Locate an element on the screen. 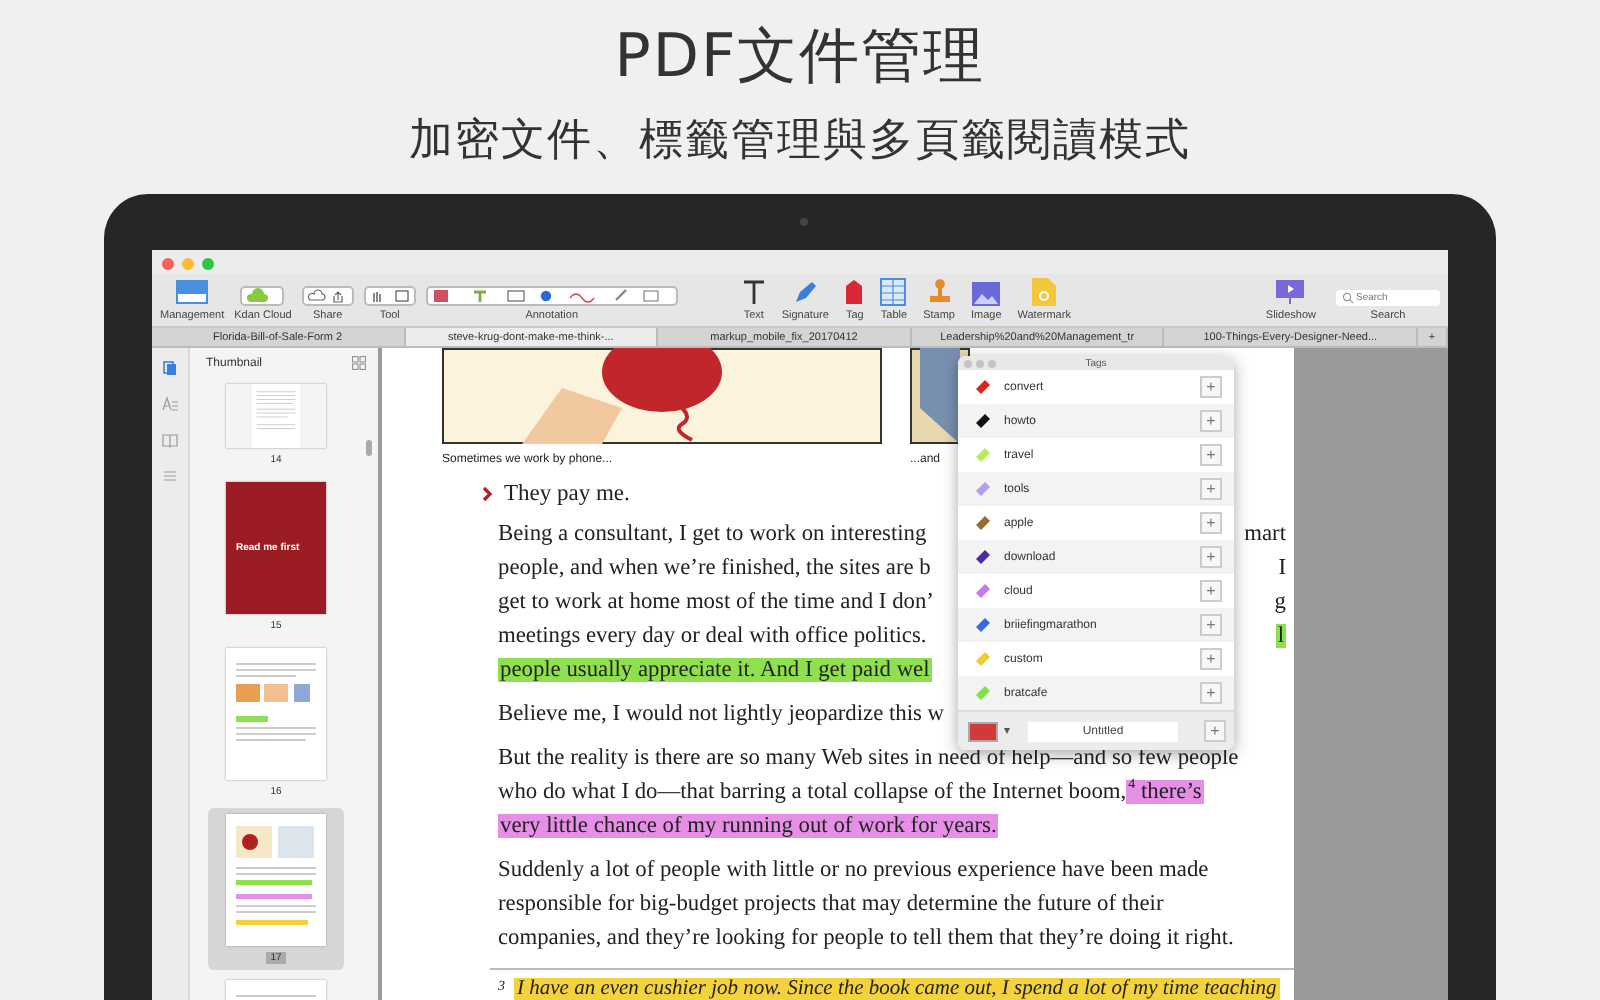  highlighted-text: people usually appreciate it. And I get paid wel is located at coordinates (715, 670).